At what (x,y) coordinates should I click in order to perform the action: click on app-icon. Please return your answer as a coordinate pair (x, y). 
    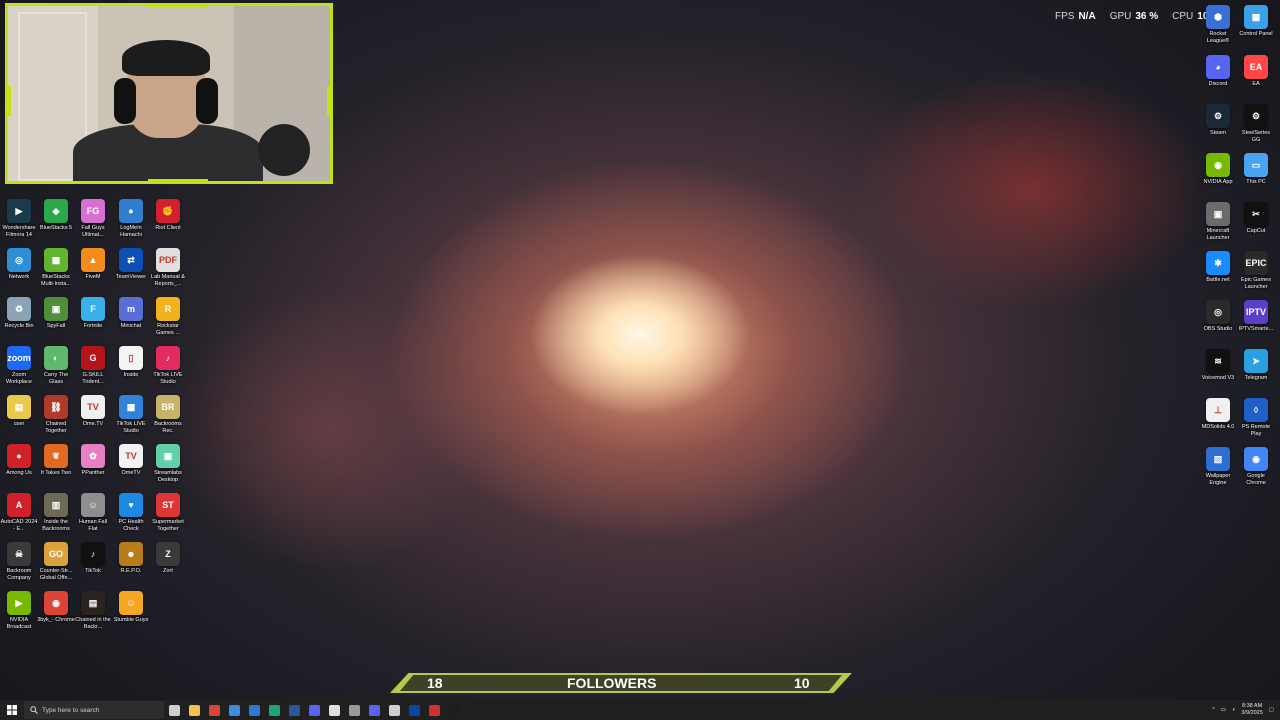
    Looking at the image, I should click on (414, 710).